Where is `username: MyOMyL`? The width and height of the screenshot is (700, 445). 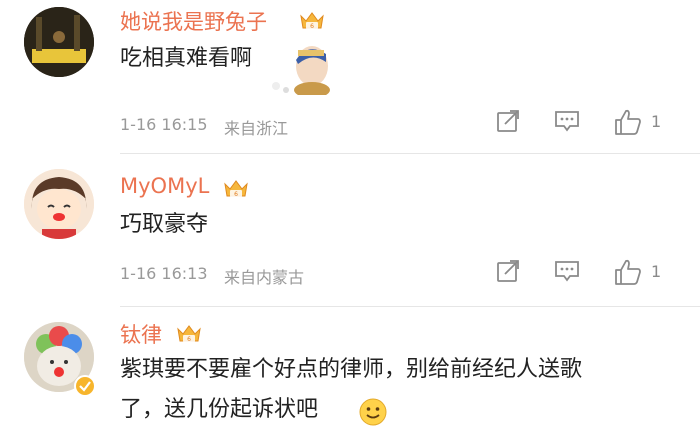
username: MyOMyL is located at coordinates (164, 186).